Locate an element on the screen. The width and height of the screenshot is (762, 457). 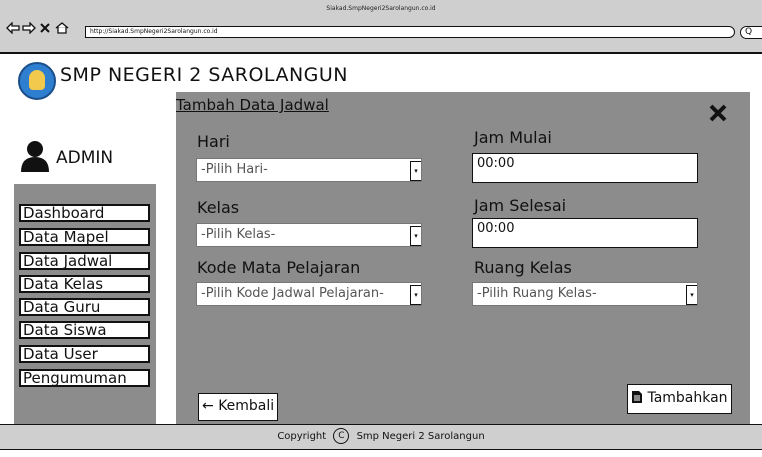
copyright-label: Copyright is located at coordinates (302, 436).